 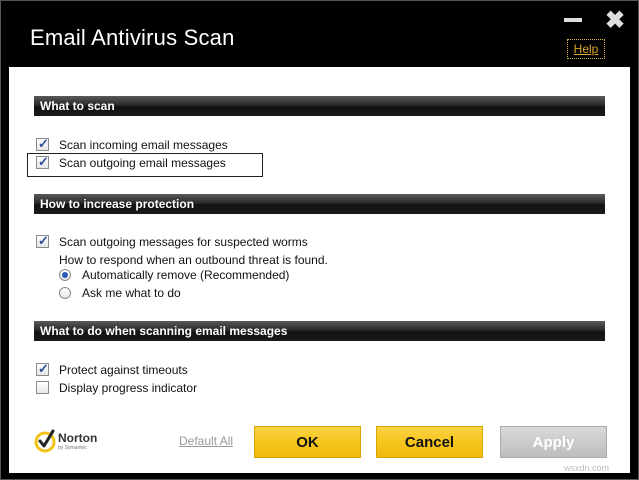 What do you see at coordinates (319, 204) in the screenshot?
I see `section-header-increase-protection: How to increase protection` at bounding box center [319, 204].